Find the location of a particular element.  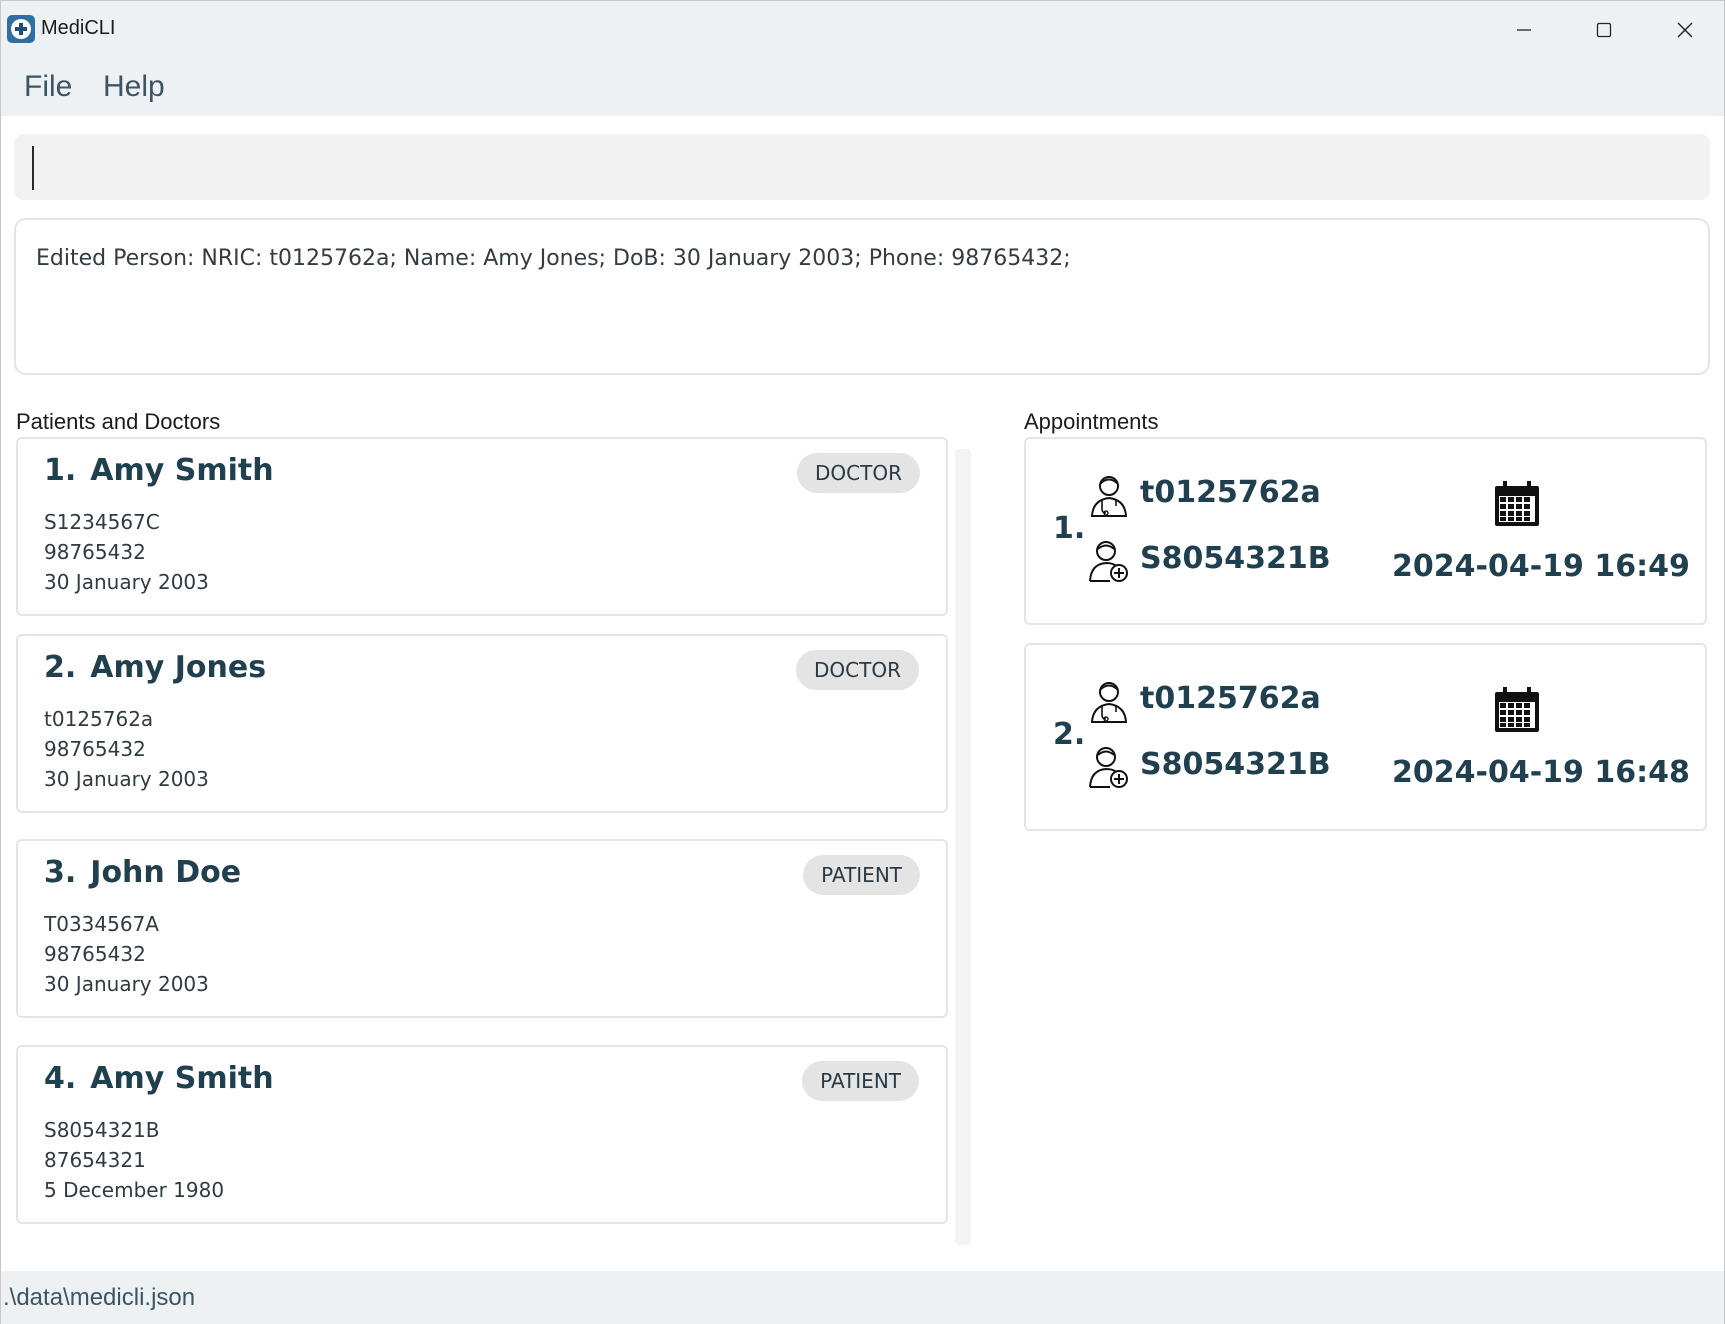

person-name: 2. Amy Jones is located at coordinates (155, 667).